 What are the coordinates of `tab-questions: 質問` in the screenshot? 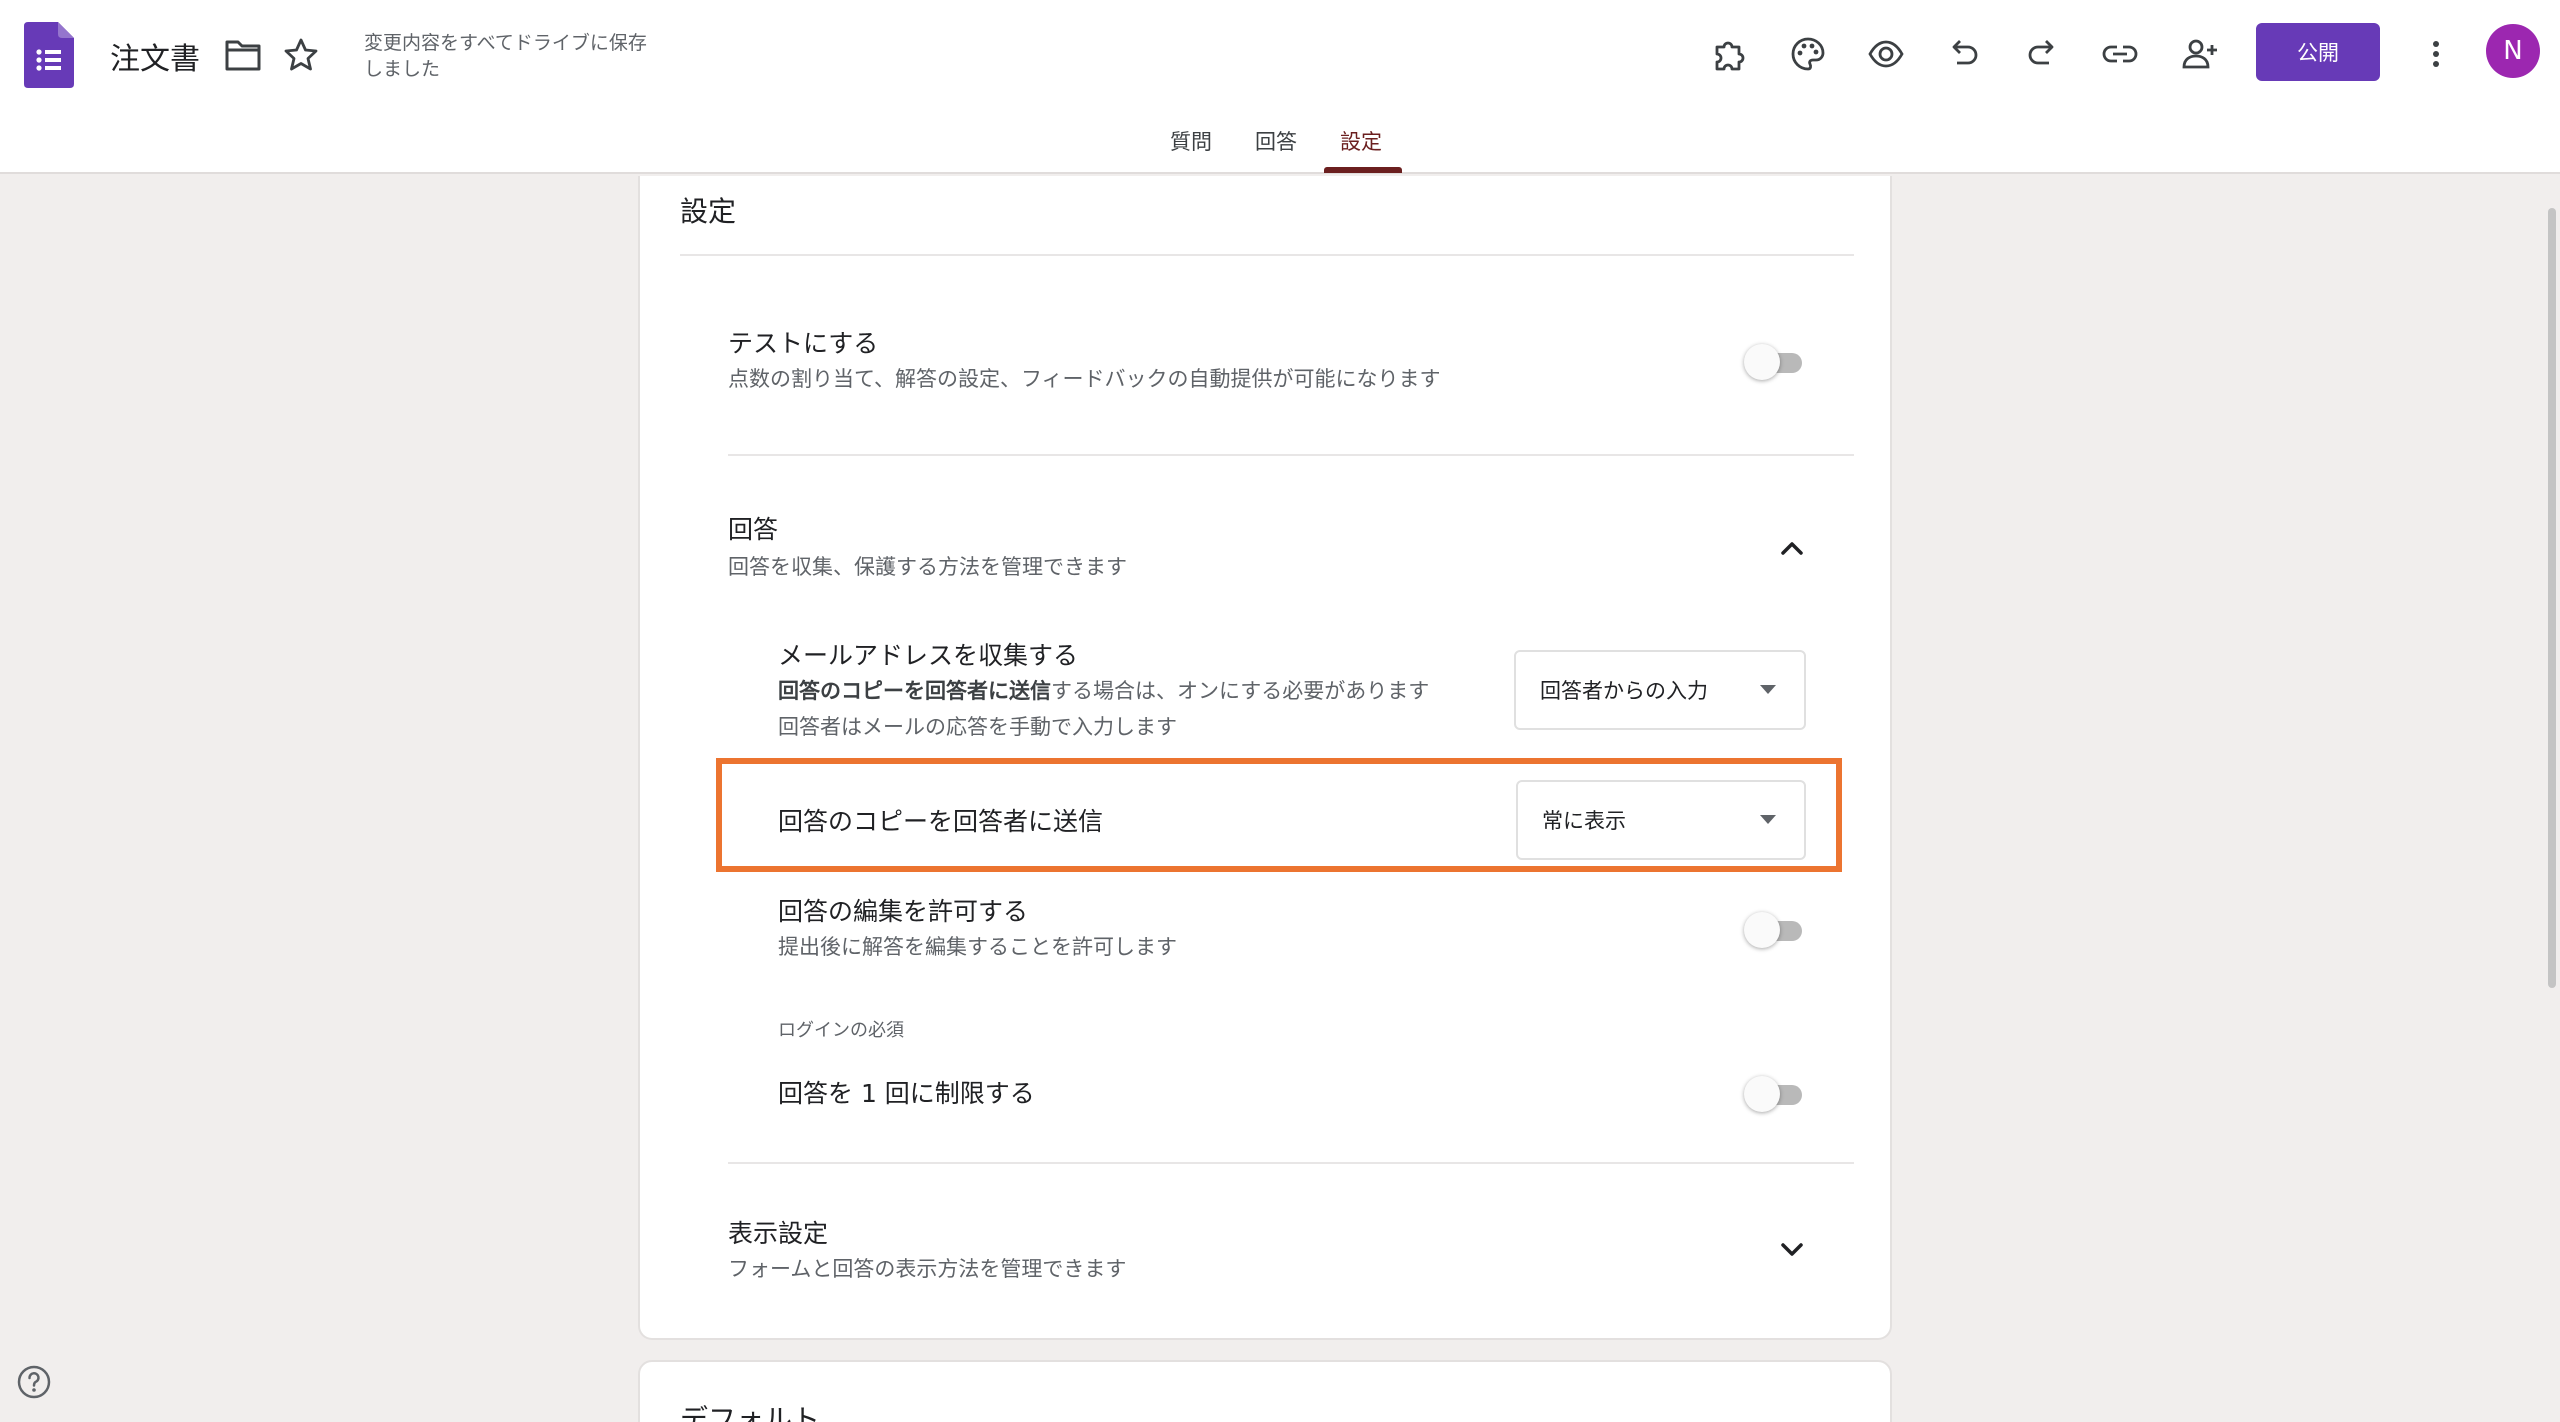 It's located at (1191, 141).